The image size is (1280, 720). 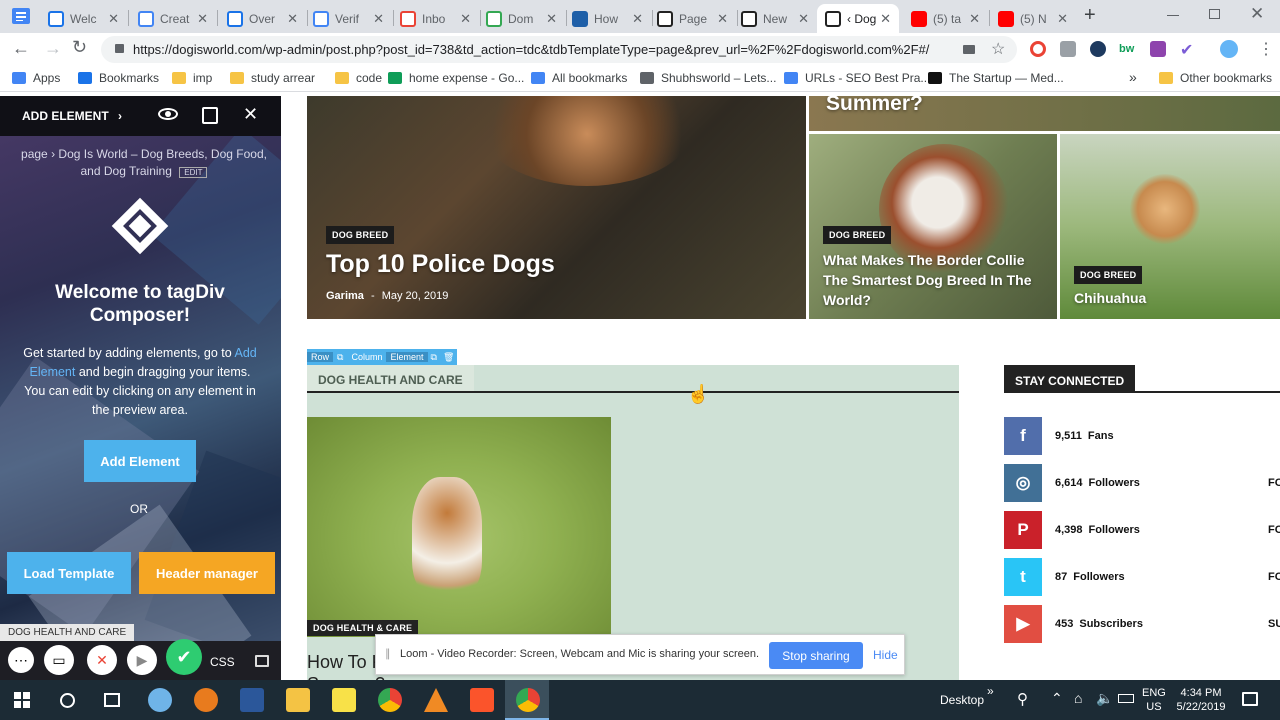 What do you see at coordinates (140, 461) in the screenshot?
I see `add-element-main-button: Add Element` at bounding box center [140, 461].